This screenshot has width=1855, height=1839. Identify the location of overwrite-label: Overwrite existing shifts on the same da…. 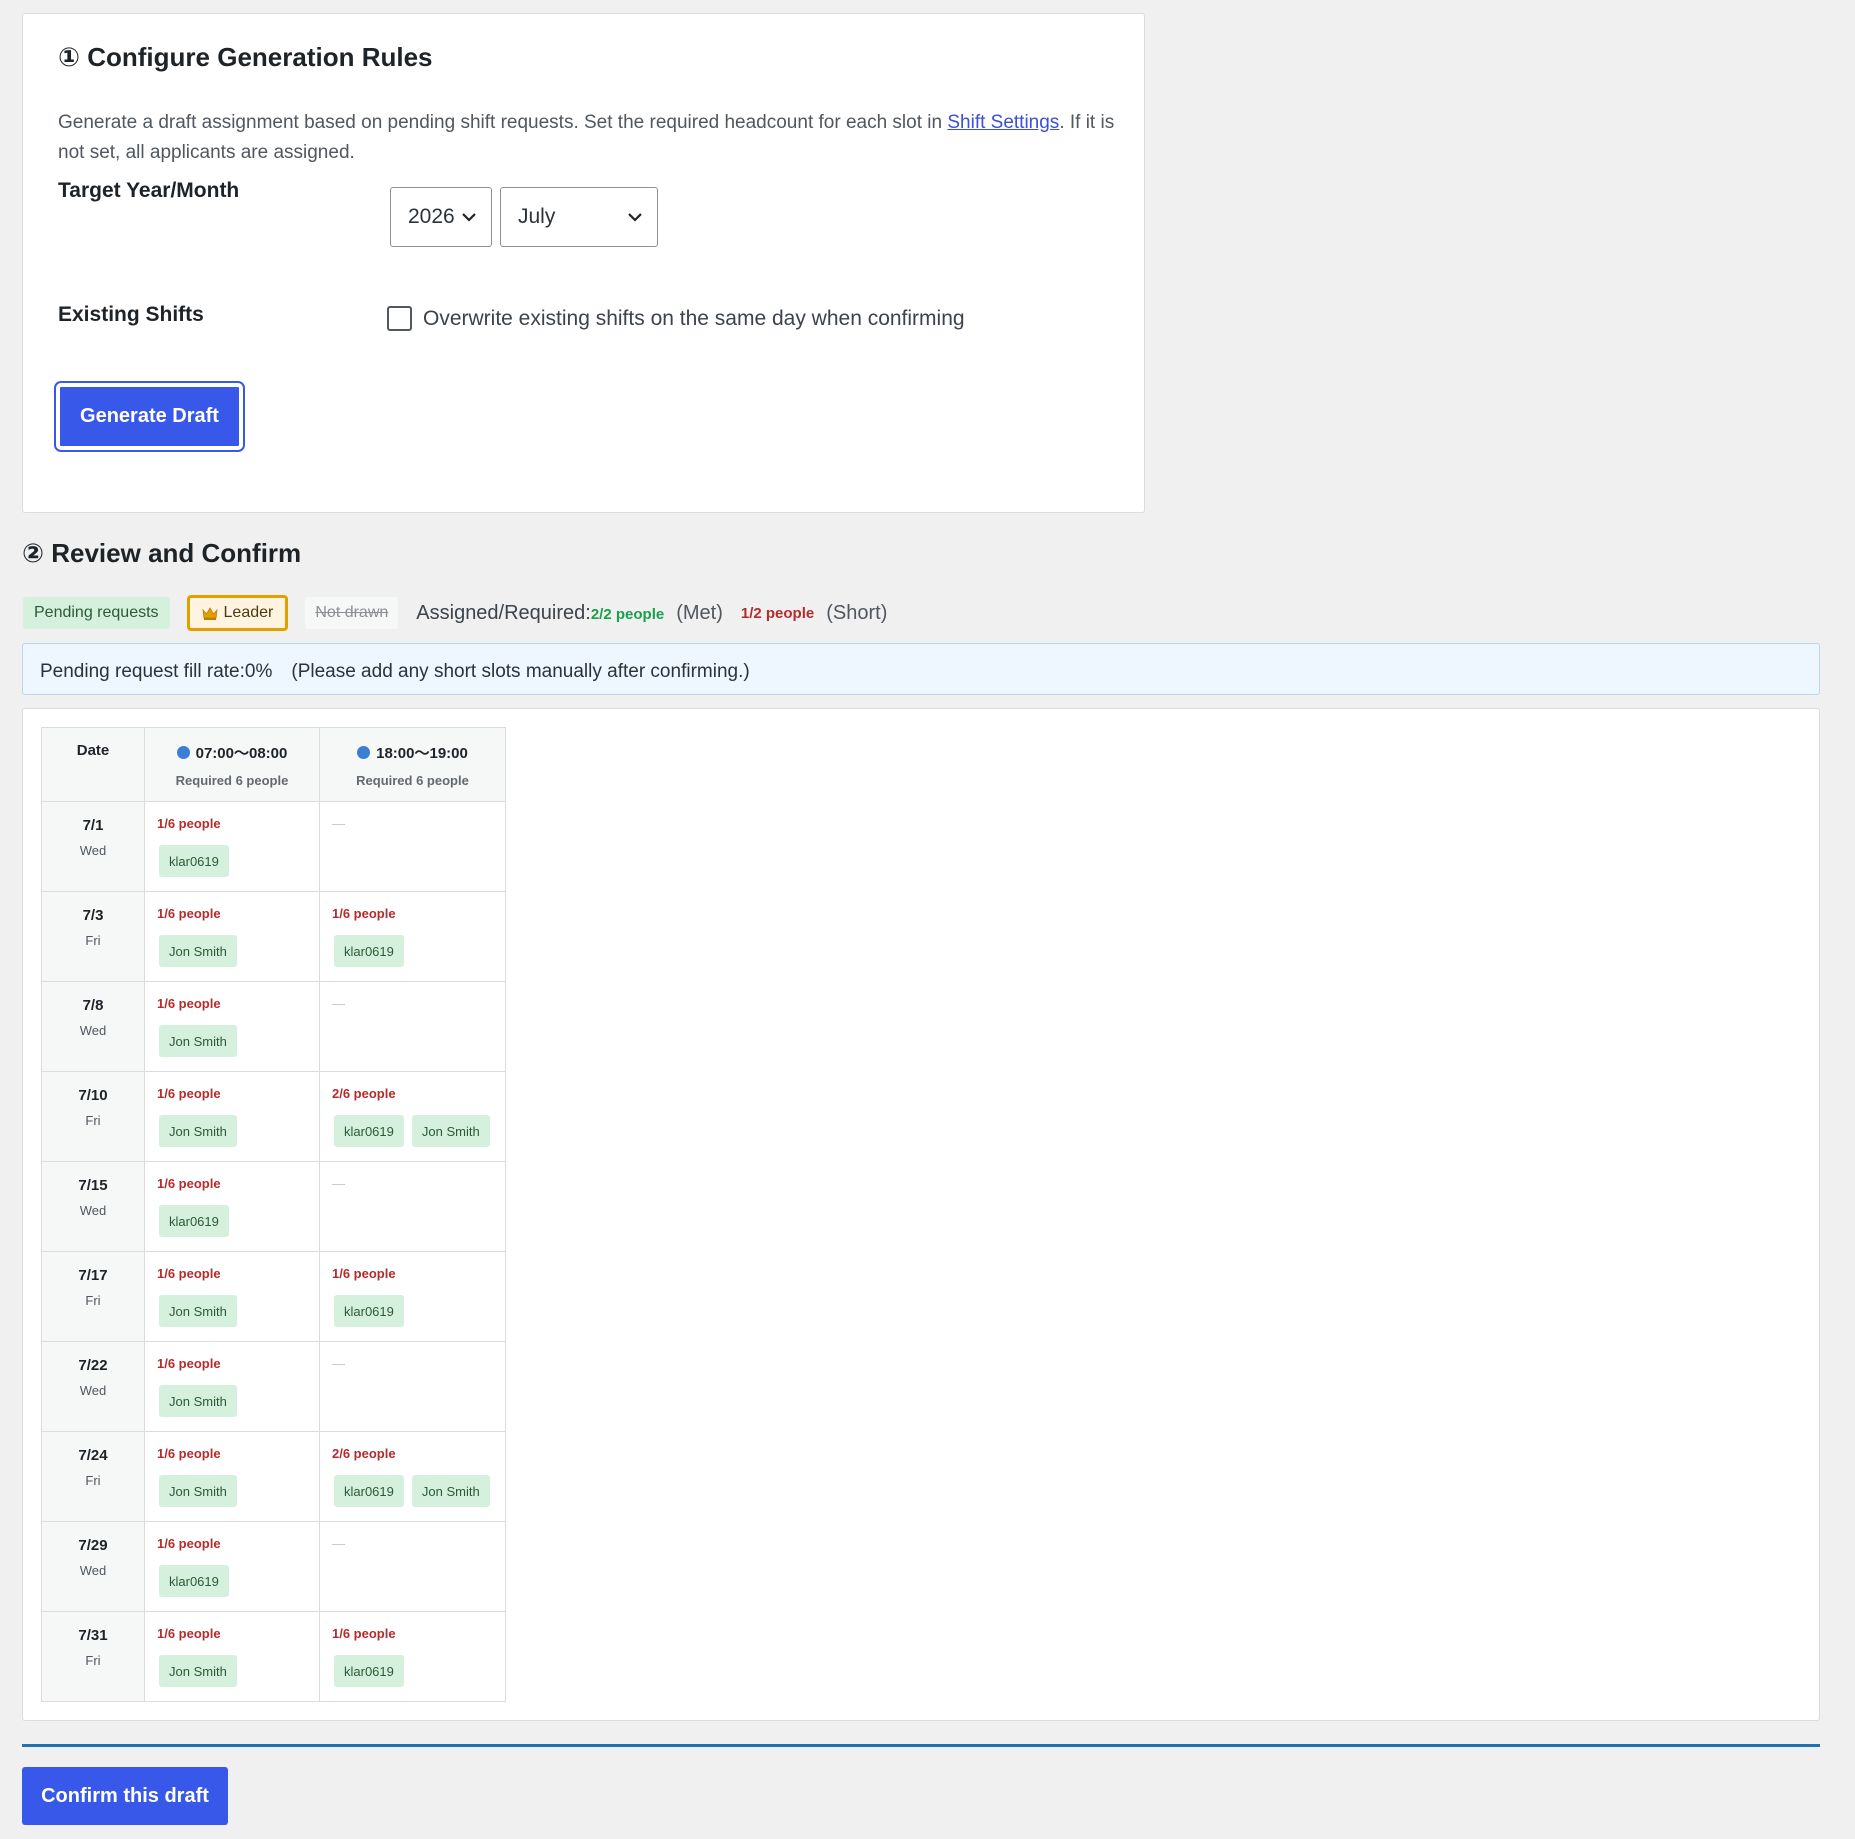
(694, 318).